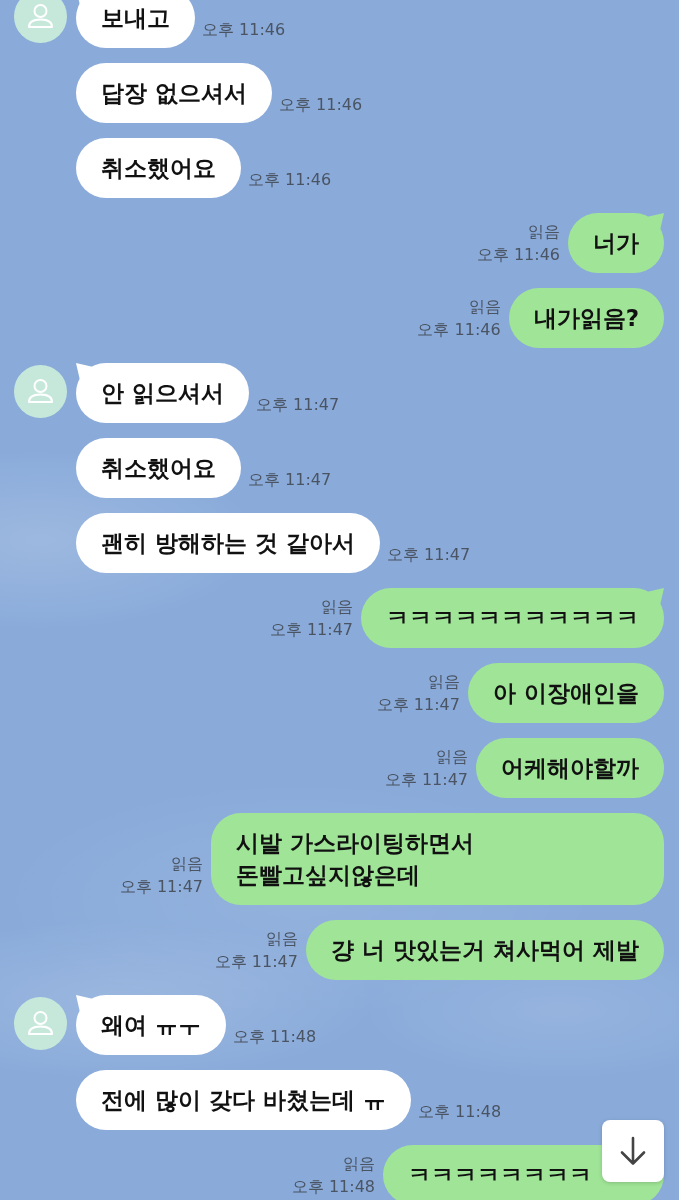 The height and width of the screenshot is (1200, 679). I want to click on scroll-down-button, so click(633, 1151).